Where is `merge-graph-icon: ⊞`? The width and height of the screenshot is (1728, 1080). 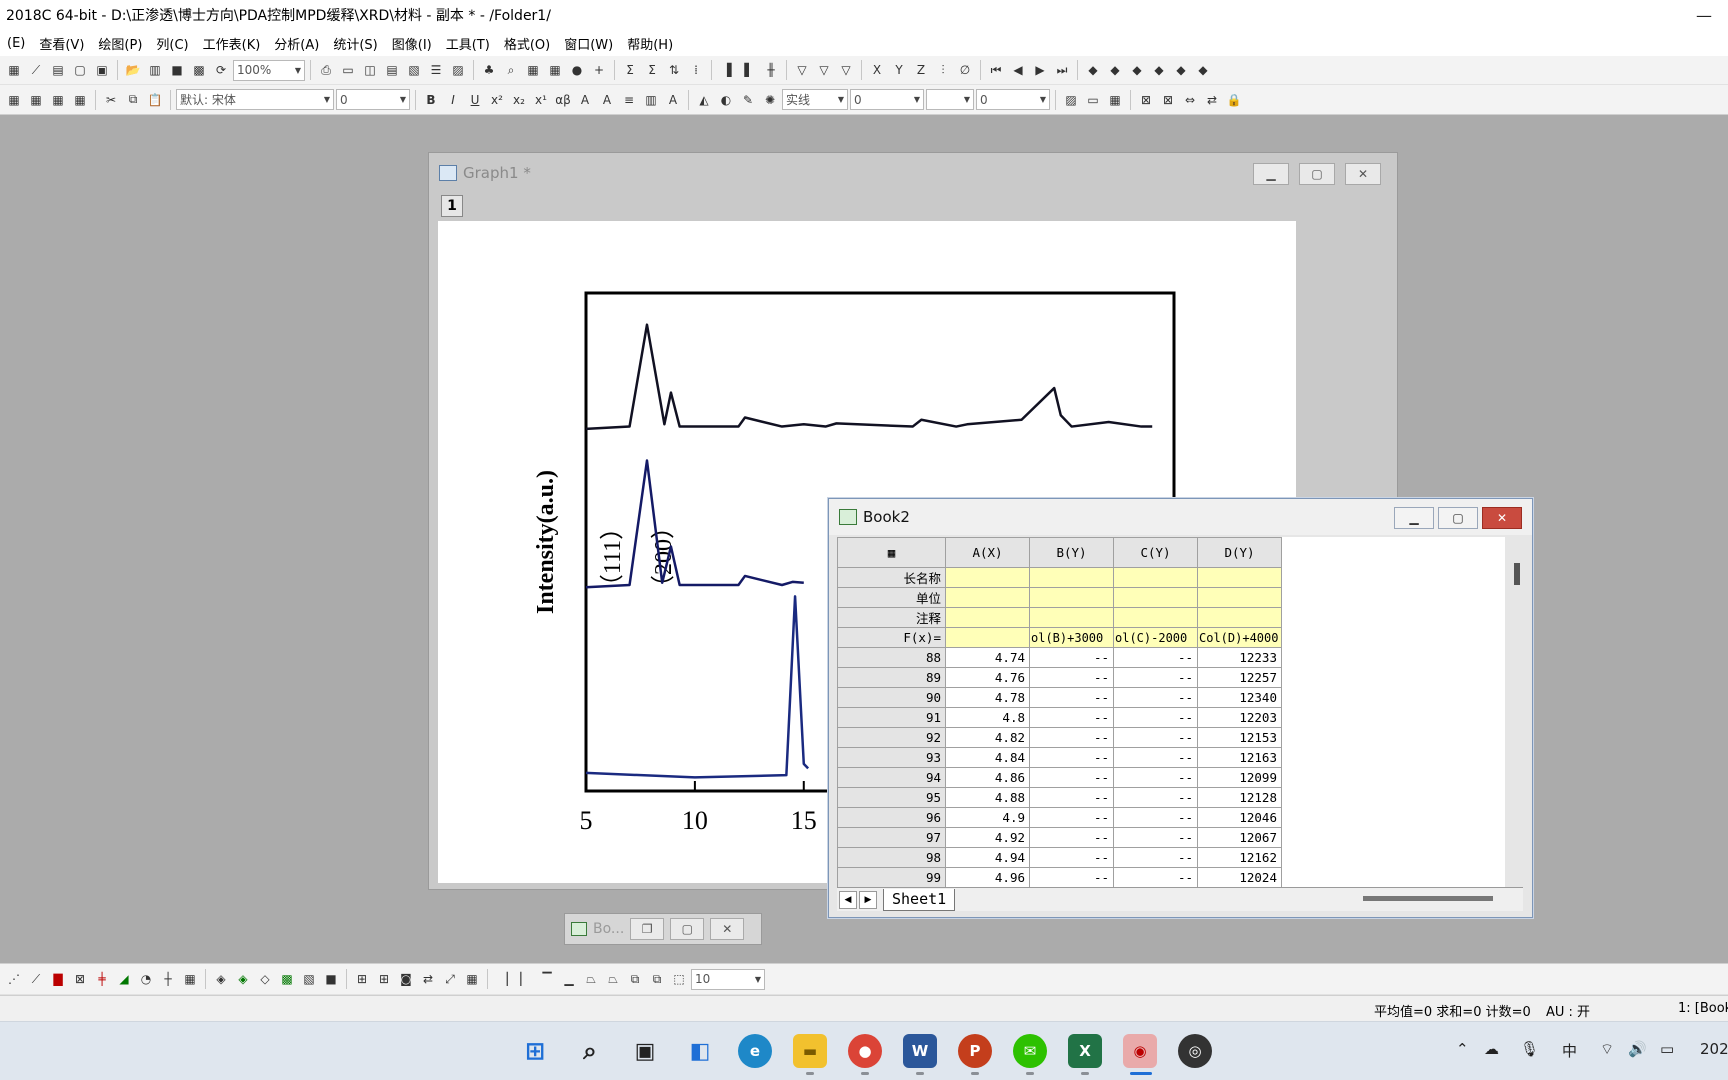
merge-graph-icon: ⊞ is located at coordinates (384, 979).